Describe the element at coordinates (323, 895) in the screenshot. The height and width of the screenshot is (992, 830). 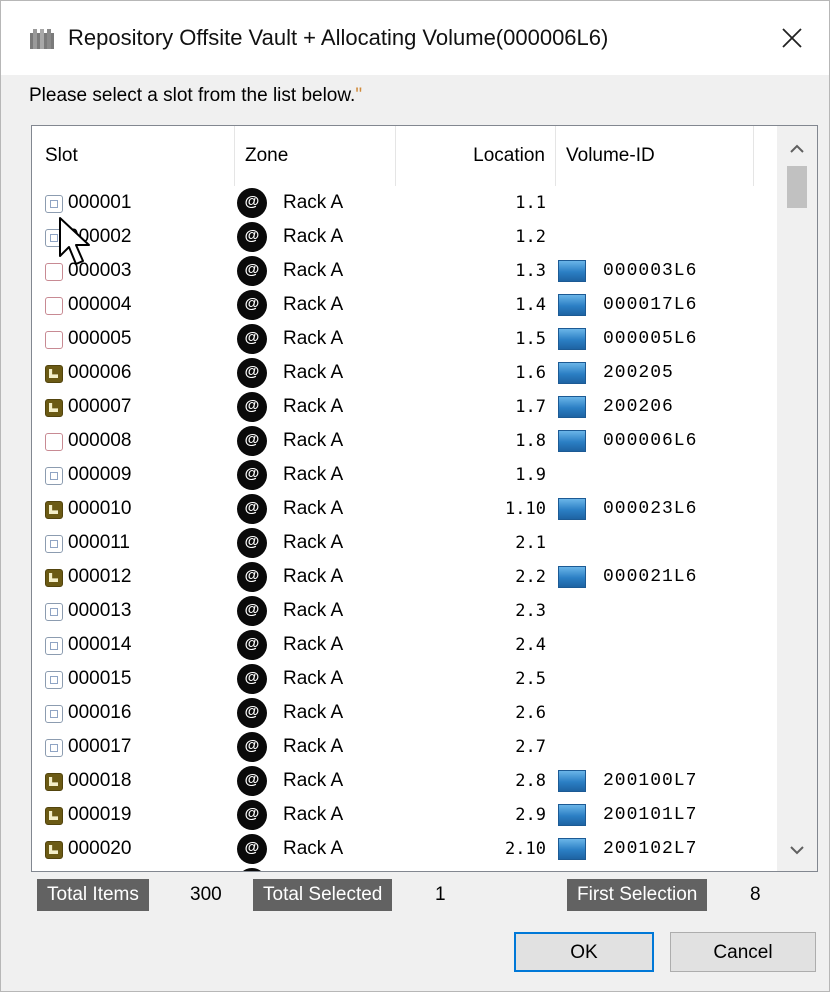
I see `total-selected-label: Total Selected` at that location.